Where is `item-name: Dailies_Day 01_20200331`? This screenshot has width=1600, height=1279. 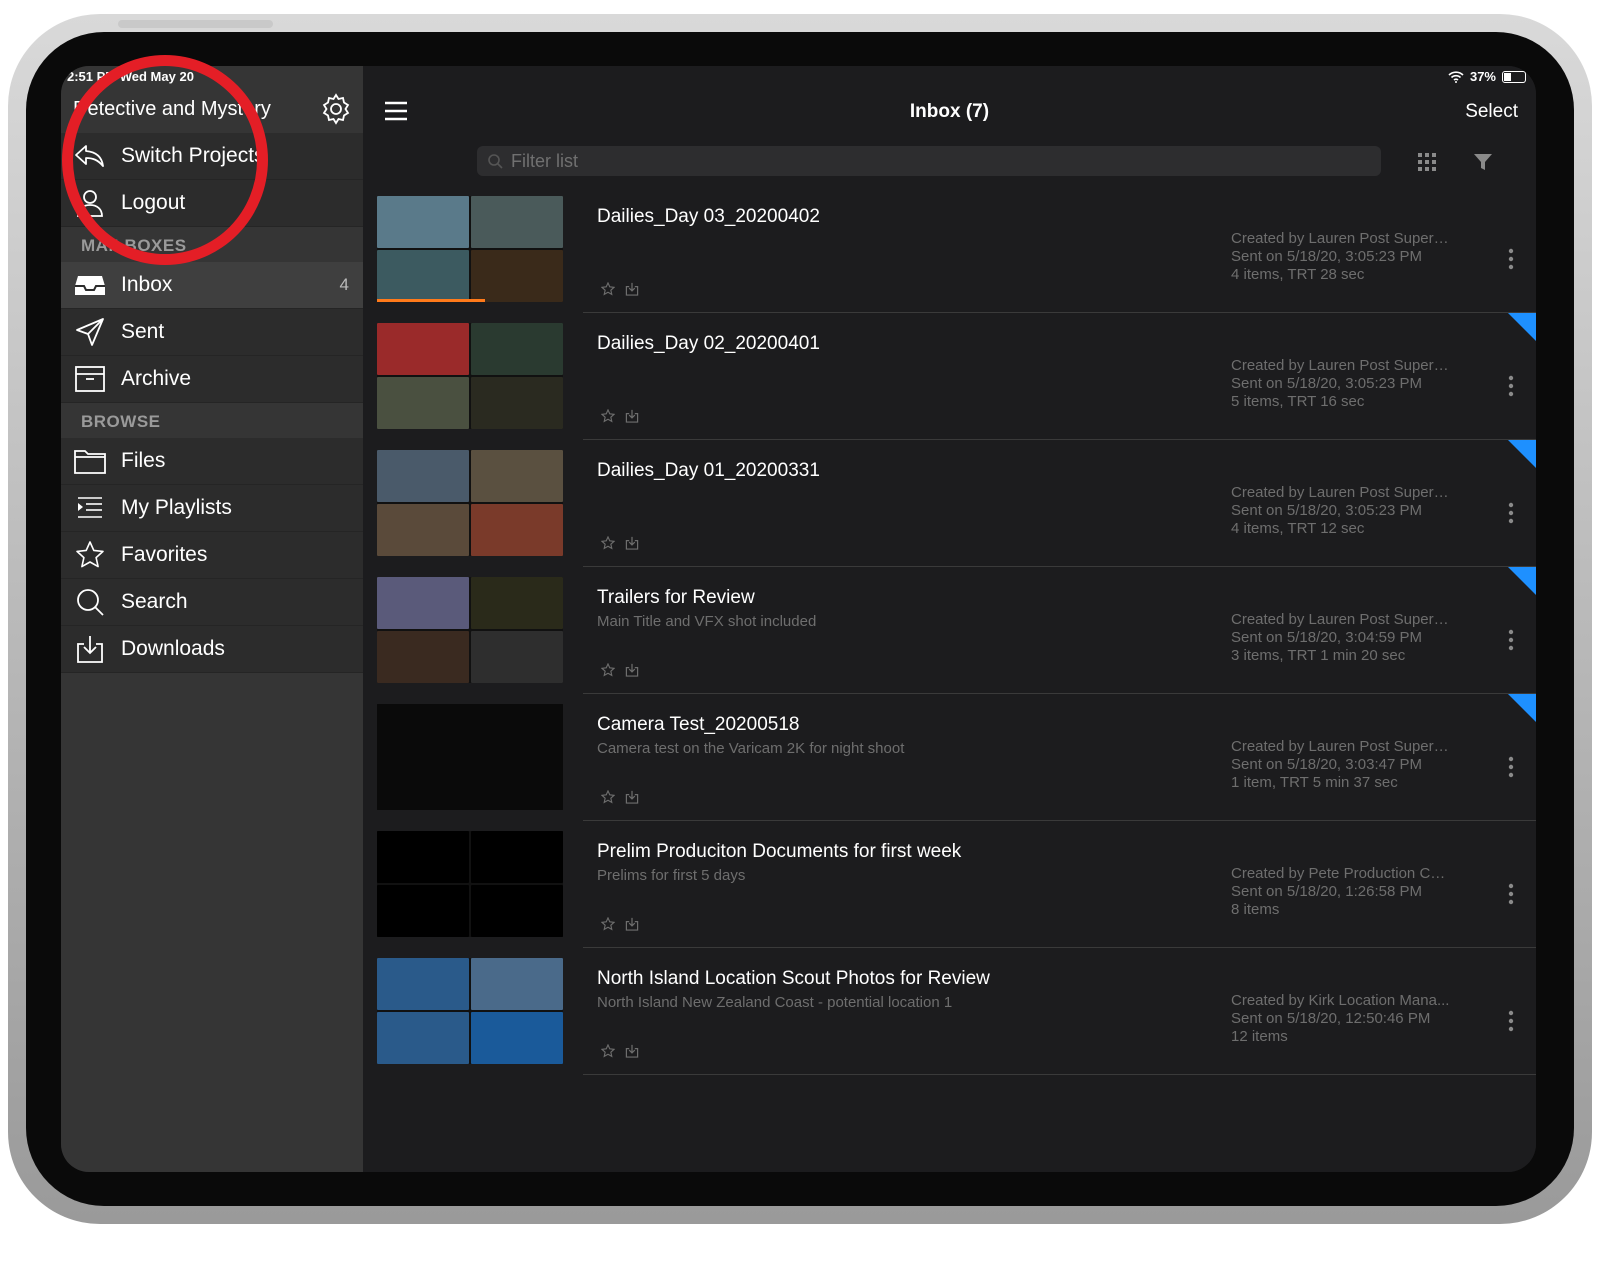 item-name: Dailies_Day 01_20200331 is located at coordinates (708, 470).